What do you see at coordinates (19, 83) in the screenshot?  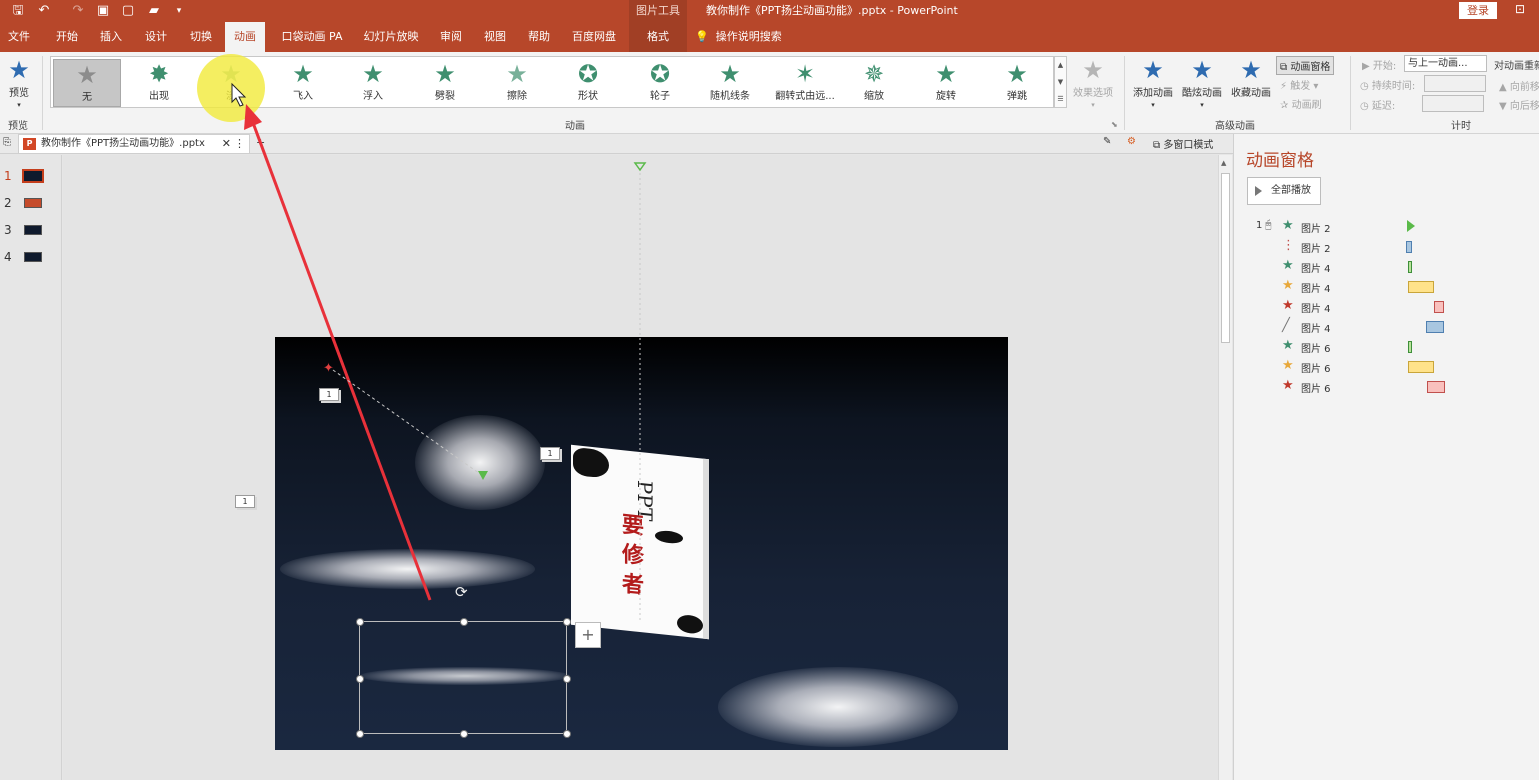 I see `preview-button: ★ 预览 ▾` at bounding box center [19, 83].